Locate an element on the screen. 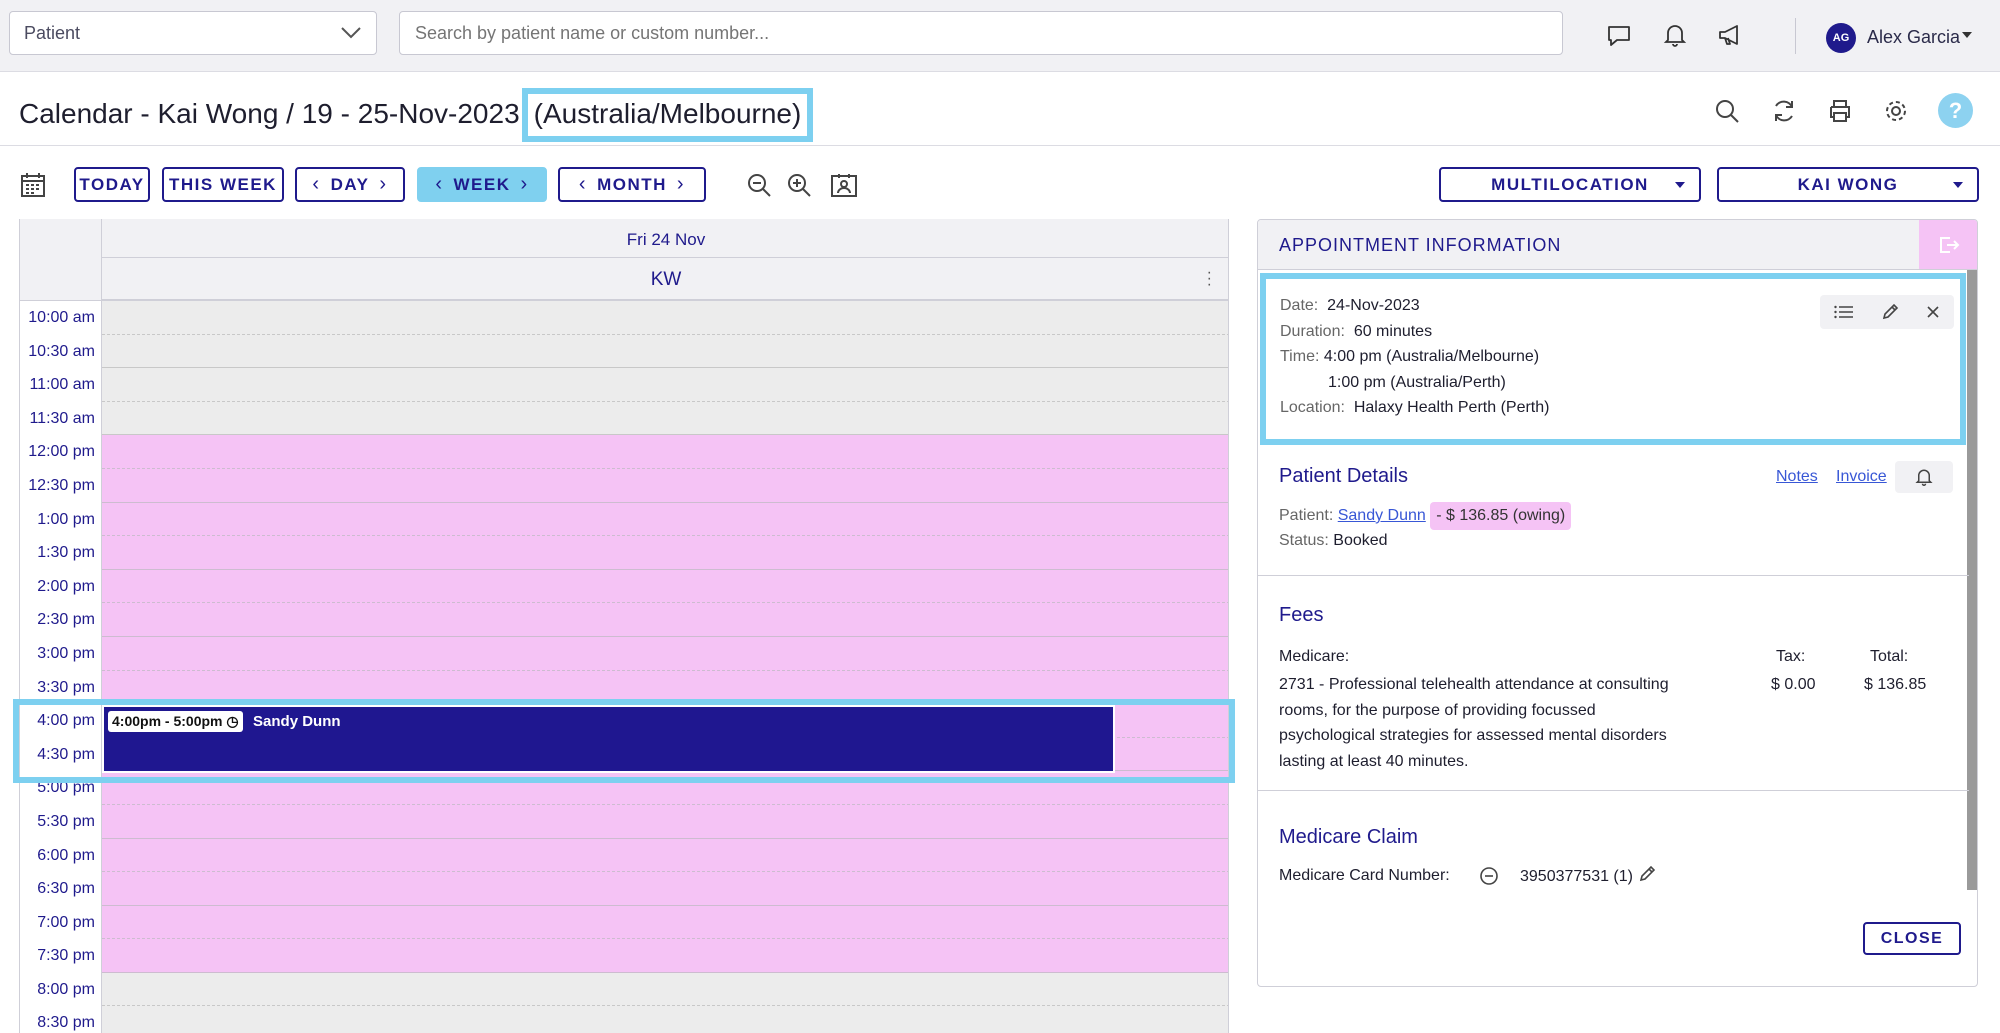 The height and width of the screenshot is (1033, 2000). appointment-time: 4:00pm - 5:00pm ◷ is located at coordinates (175, 721).